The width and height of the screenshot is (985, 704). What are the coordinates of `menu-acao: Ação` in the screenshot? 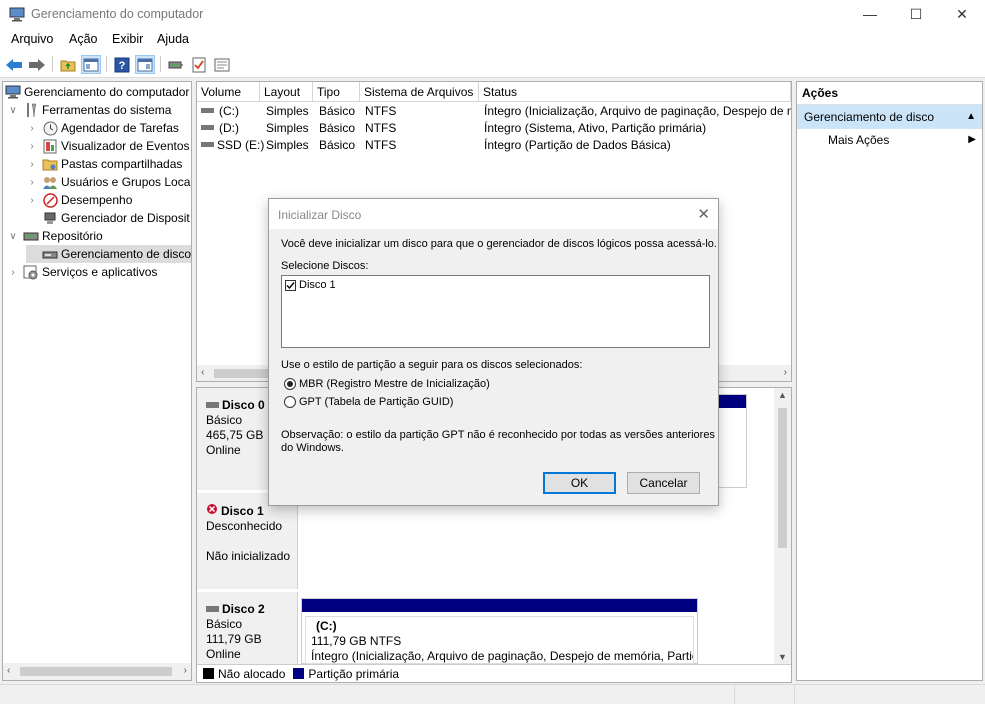 It's located at (83, 39).